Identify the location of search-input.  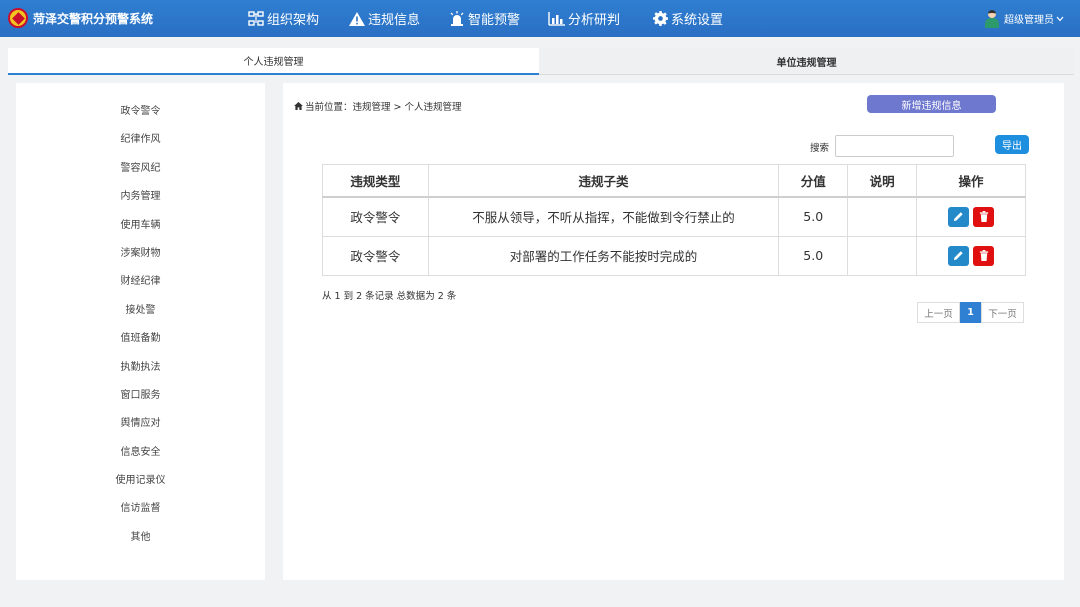
(894, 146).